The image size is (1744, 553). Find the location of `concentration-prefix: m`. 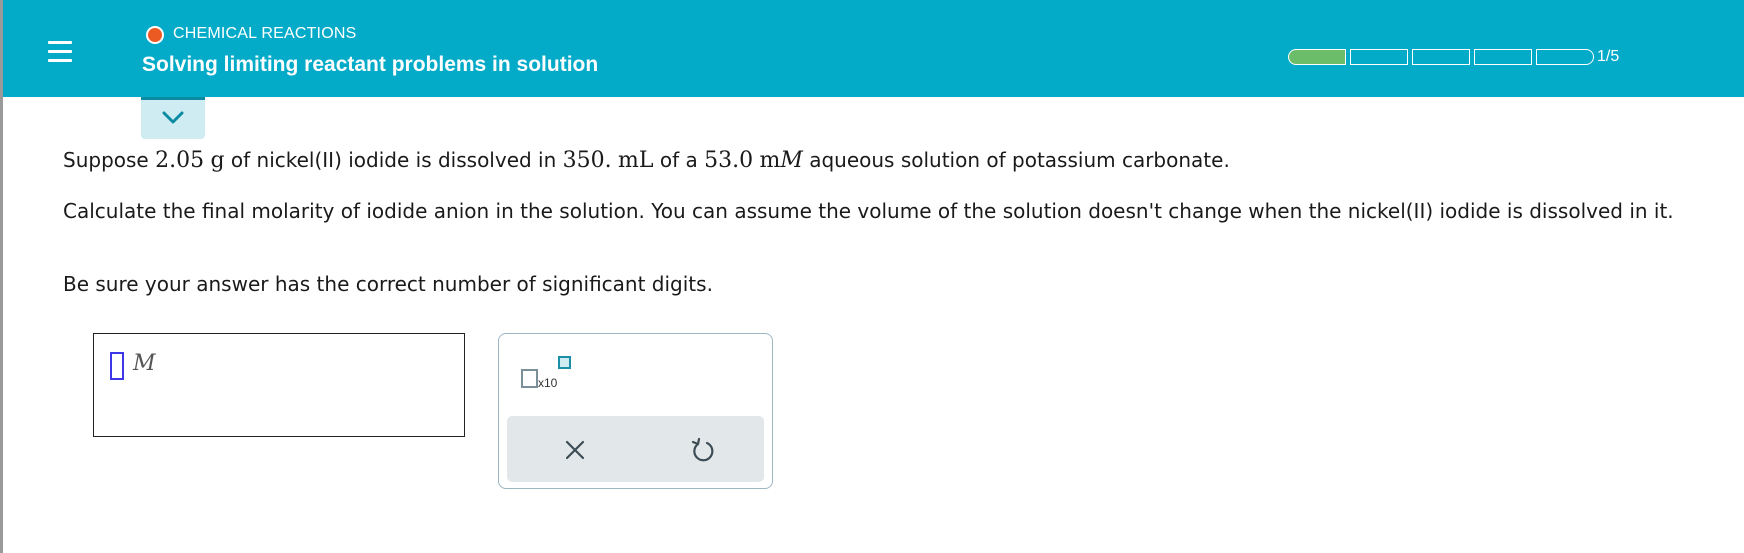

concentration-prefix: m is located at coordinates (770, 160).